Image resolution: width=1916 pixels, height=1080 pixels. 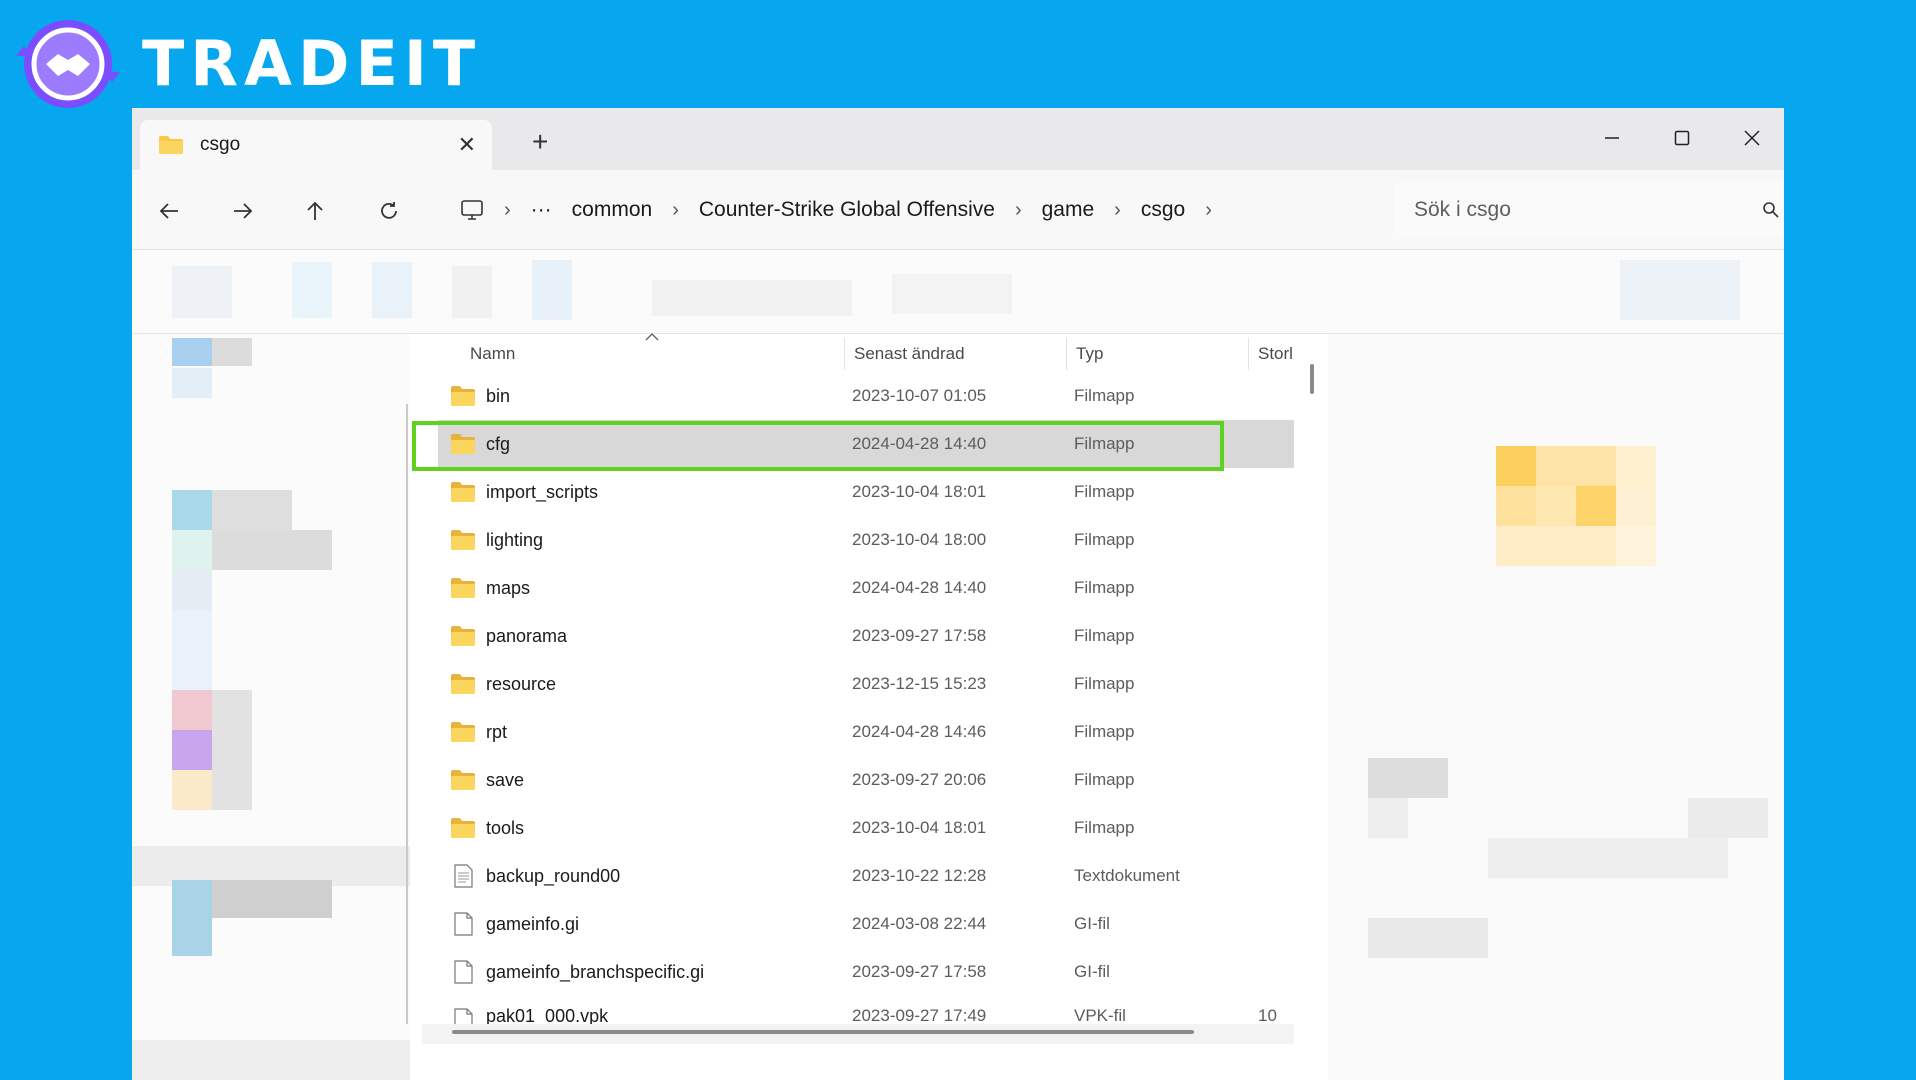 What do you see at coordinates (1275, 354) in the screenshot?
I see `column-header-size: Storl` at bounding box center [1275, 354].